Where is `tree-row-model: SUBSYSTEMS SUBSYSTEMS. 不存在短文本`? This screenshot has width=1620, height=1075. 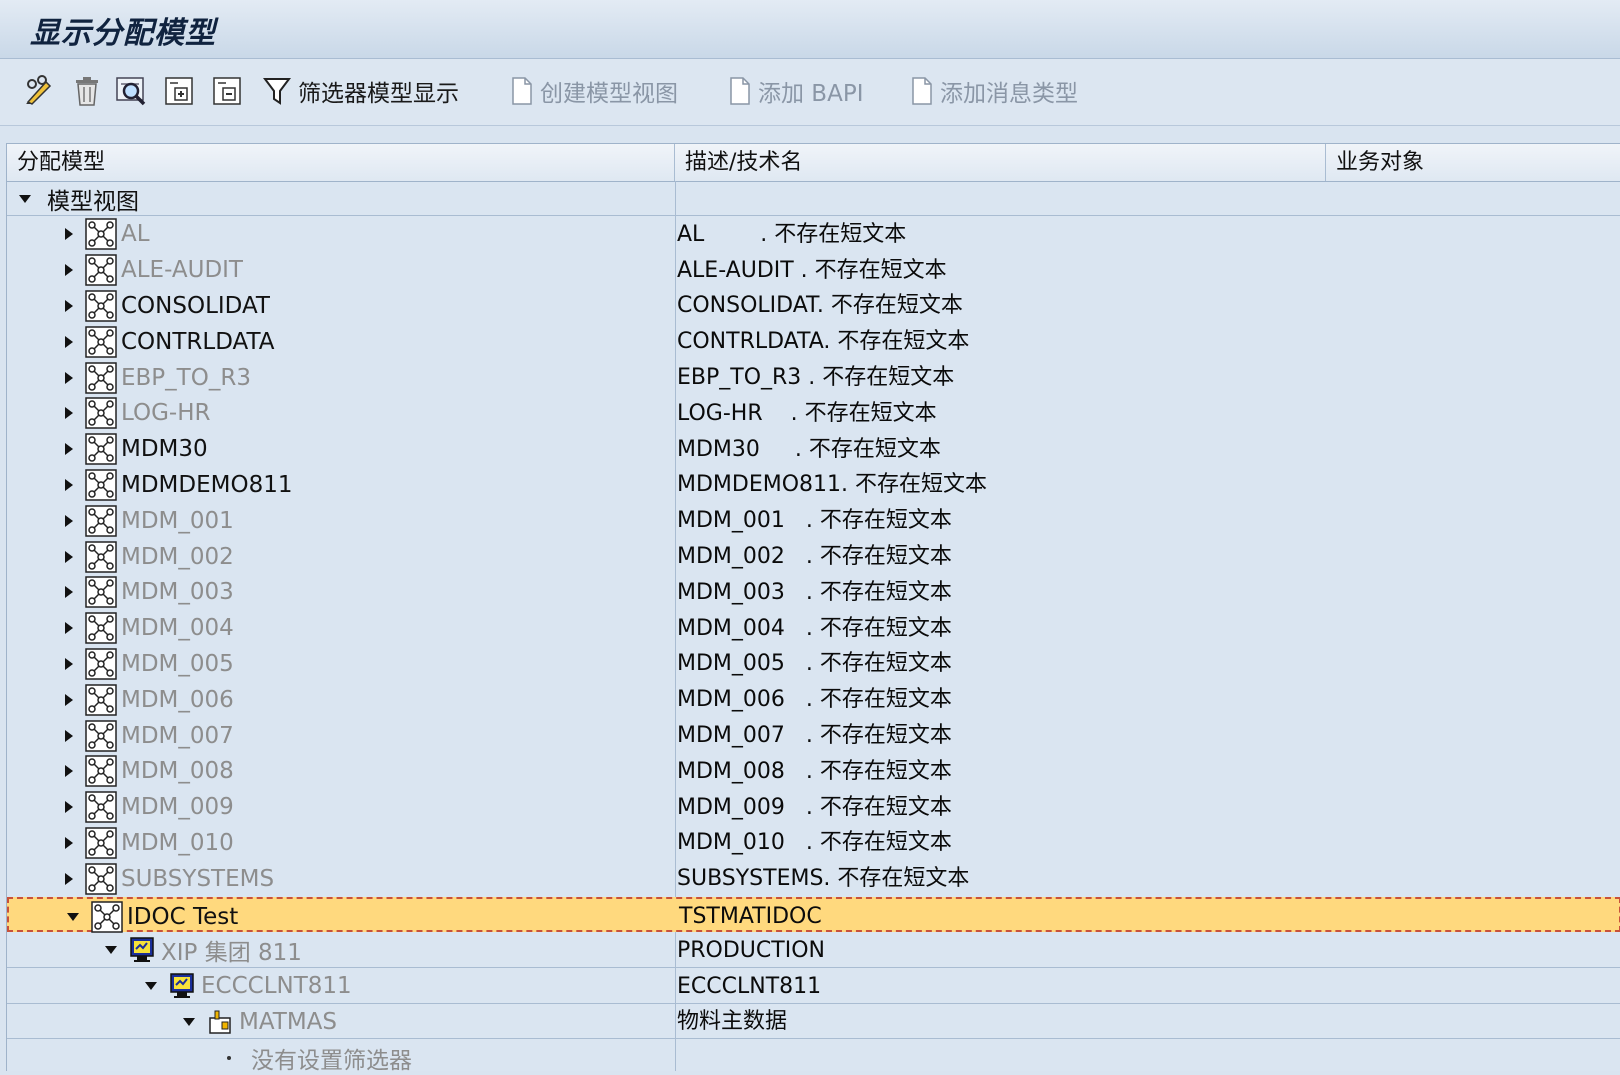
tree-row-model: SUBSYSTEMS SUBSYSTEMS. 不存在短文本 is located at coordinates (813, 878).